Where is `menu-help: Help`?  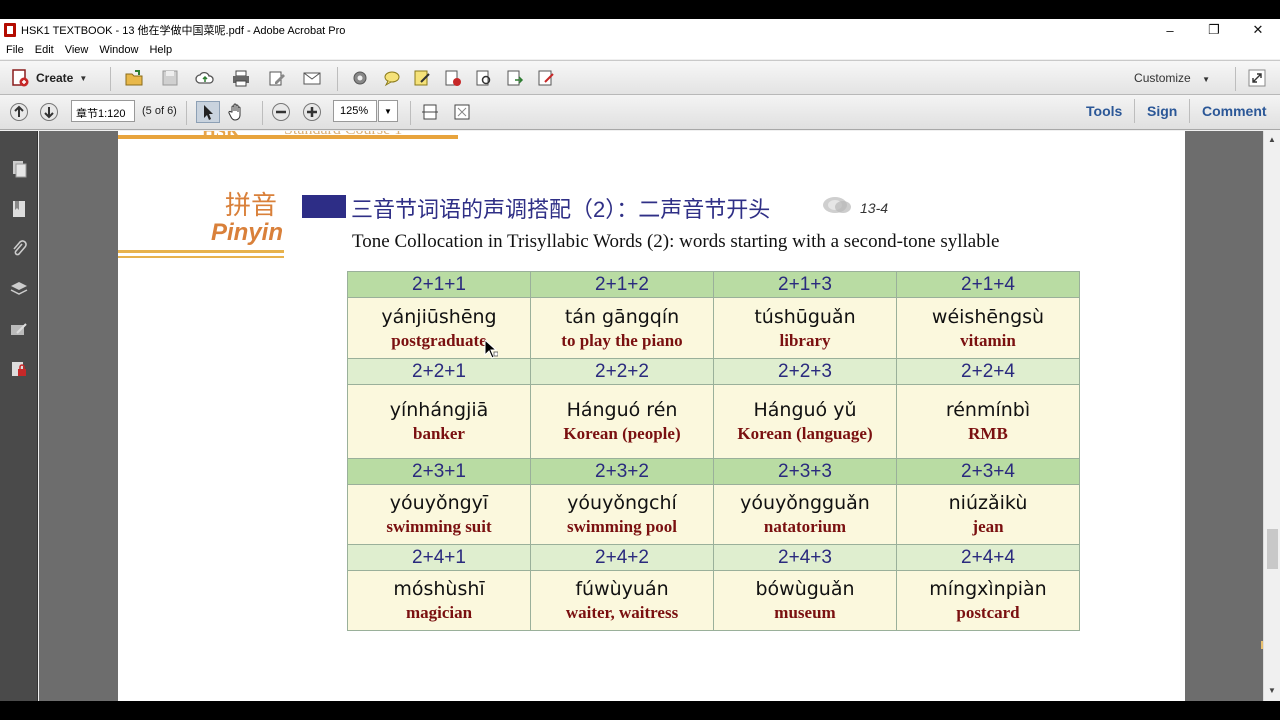
menu-help: Help is located at coordinates (160, 50).